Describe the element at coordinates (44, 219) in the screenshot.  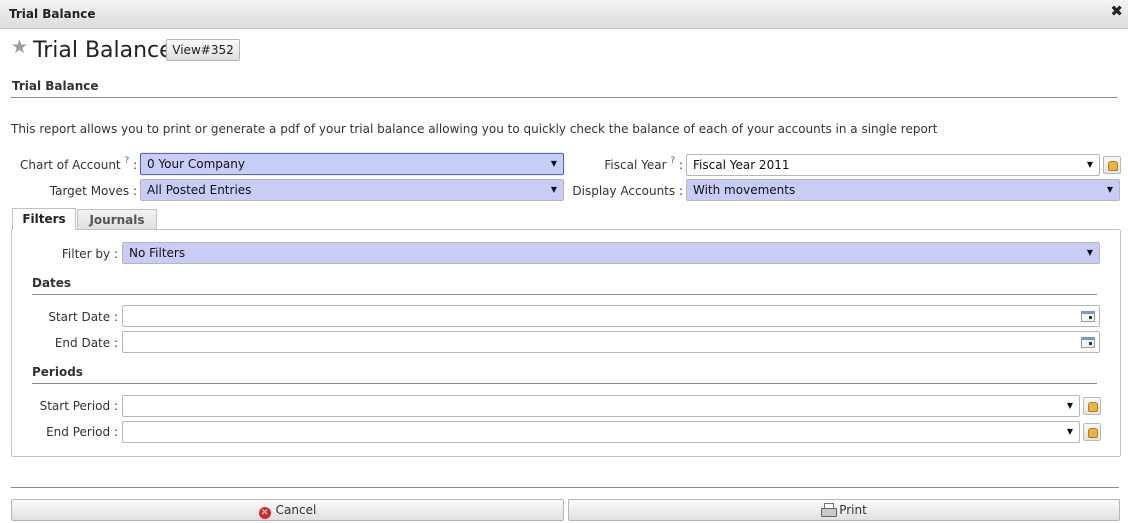
I see `tab-filters: Filters` at that location.